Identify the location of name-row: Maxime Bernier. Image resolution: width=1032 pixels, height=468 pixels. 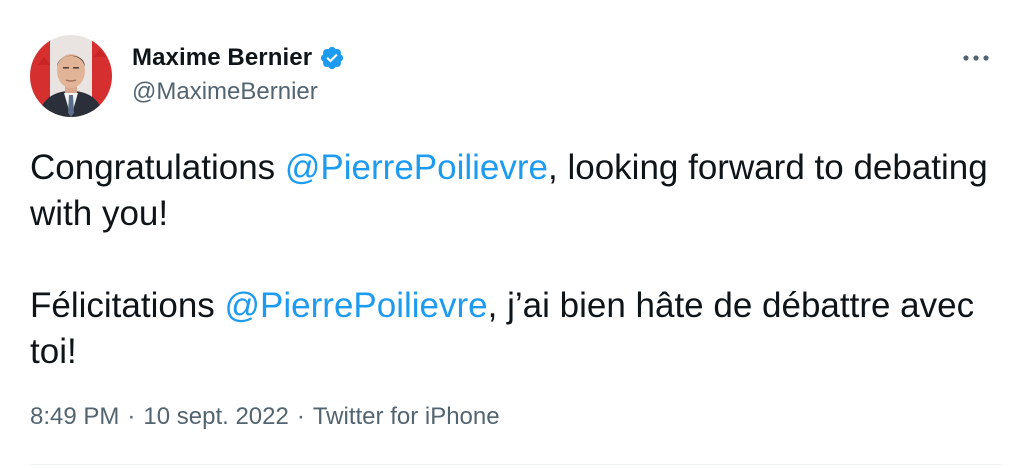
(238, 58).